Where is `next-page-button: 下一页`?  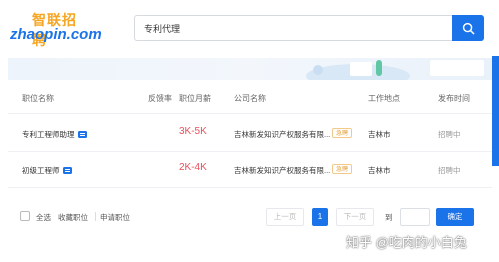 next-page-button: 下一页 is located at coordinates (355, 217).